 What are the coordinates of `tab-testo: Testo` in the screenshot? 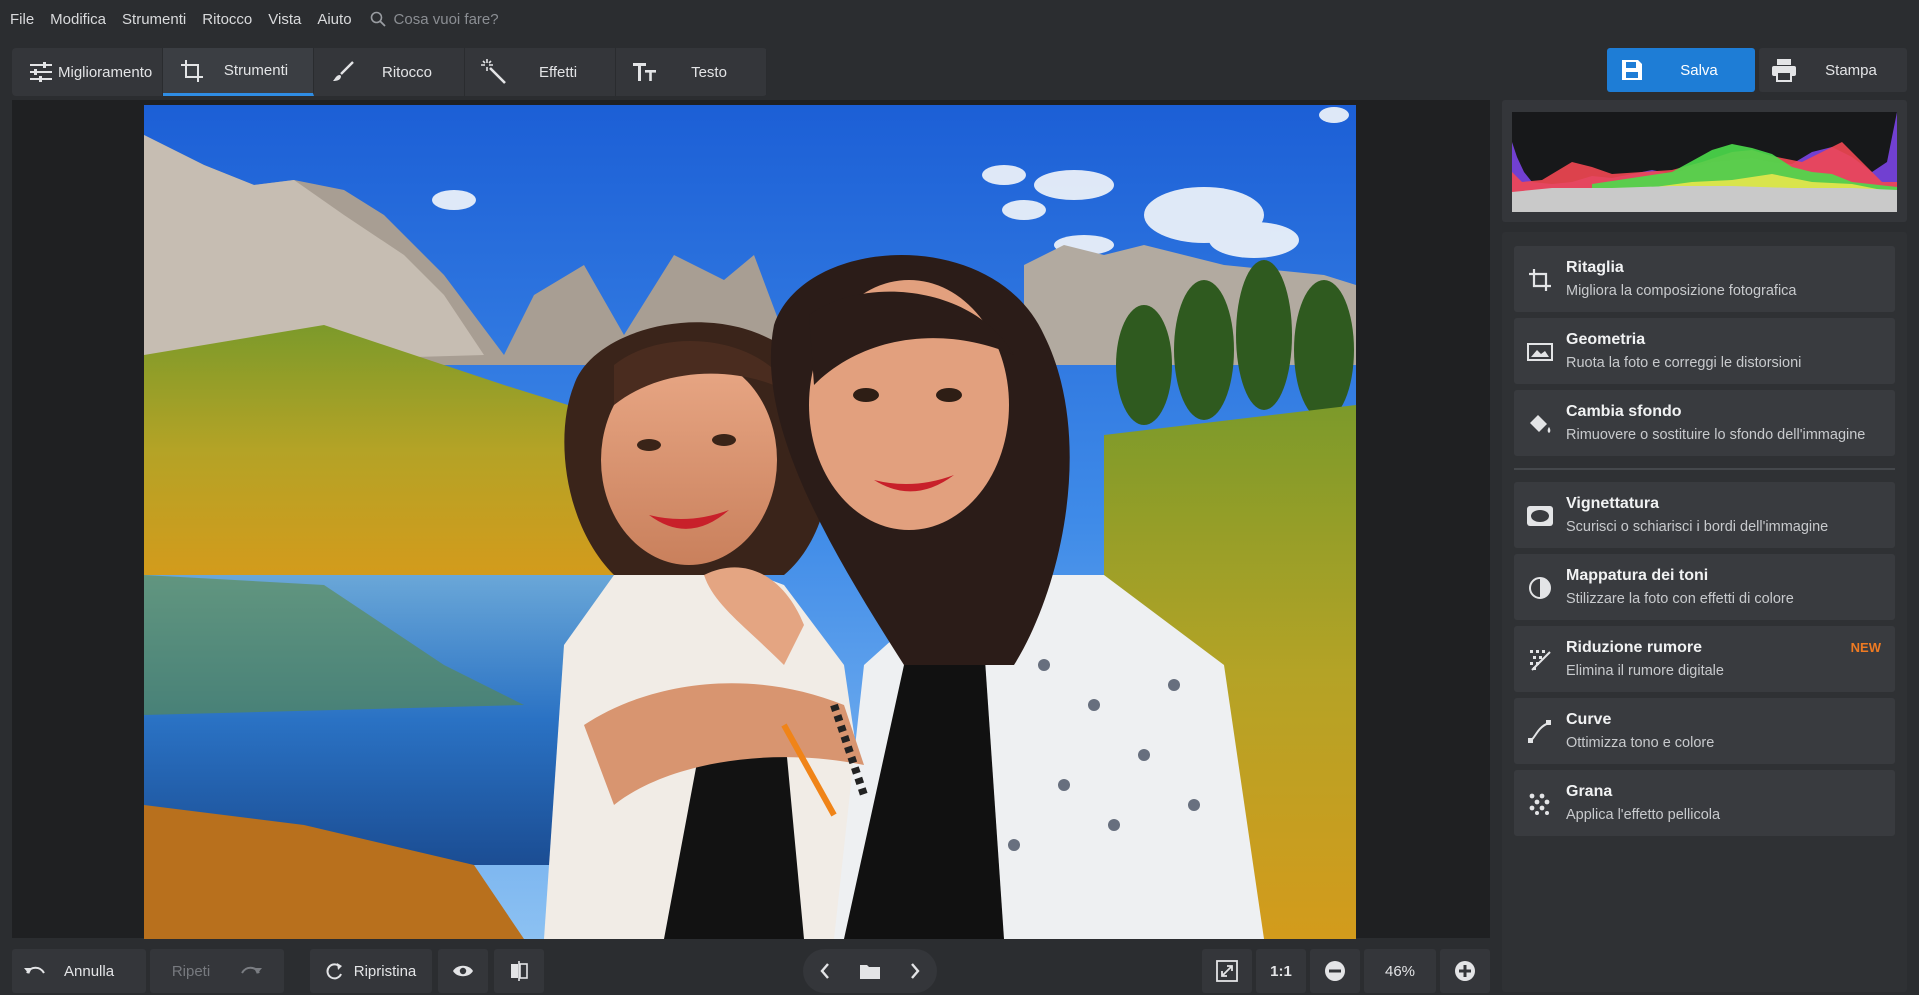 It's located at (691, 72).